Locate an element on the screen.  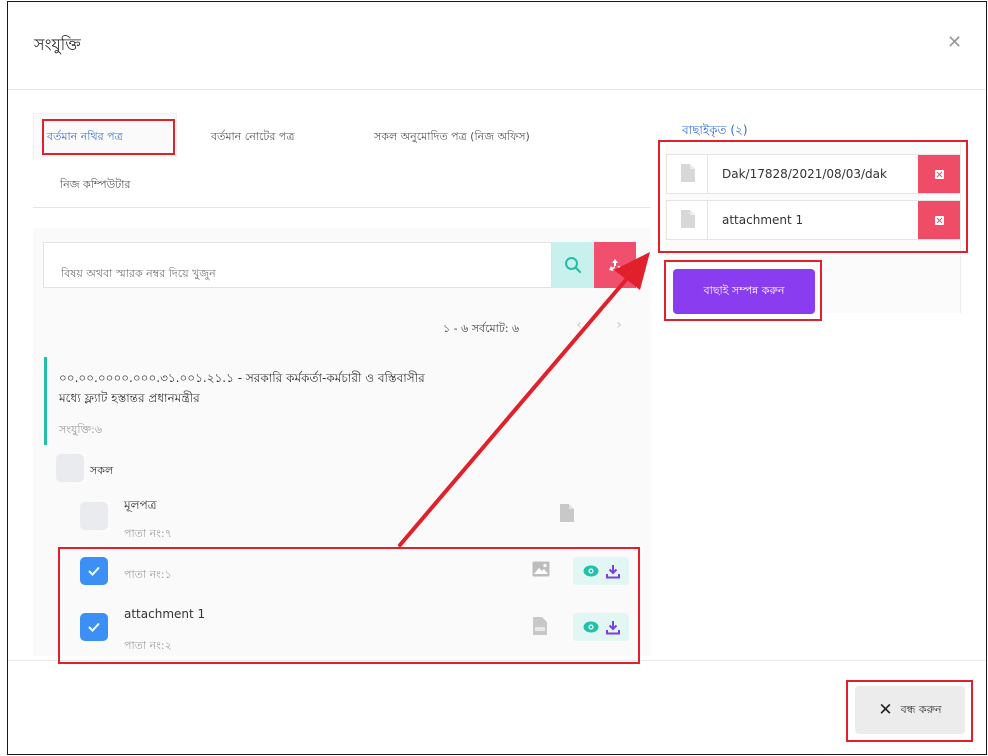
pdf-icon is located at coordinates (540, 626).